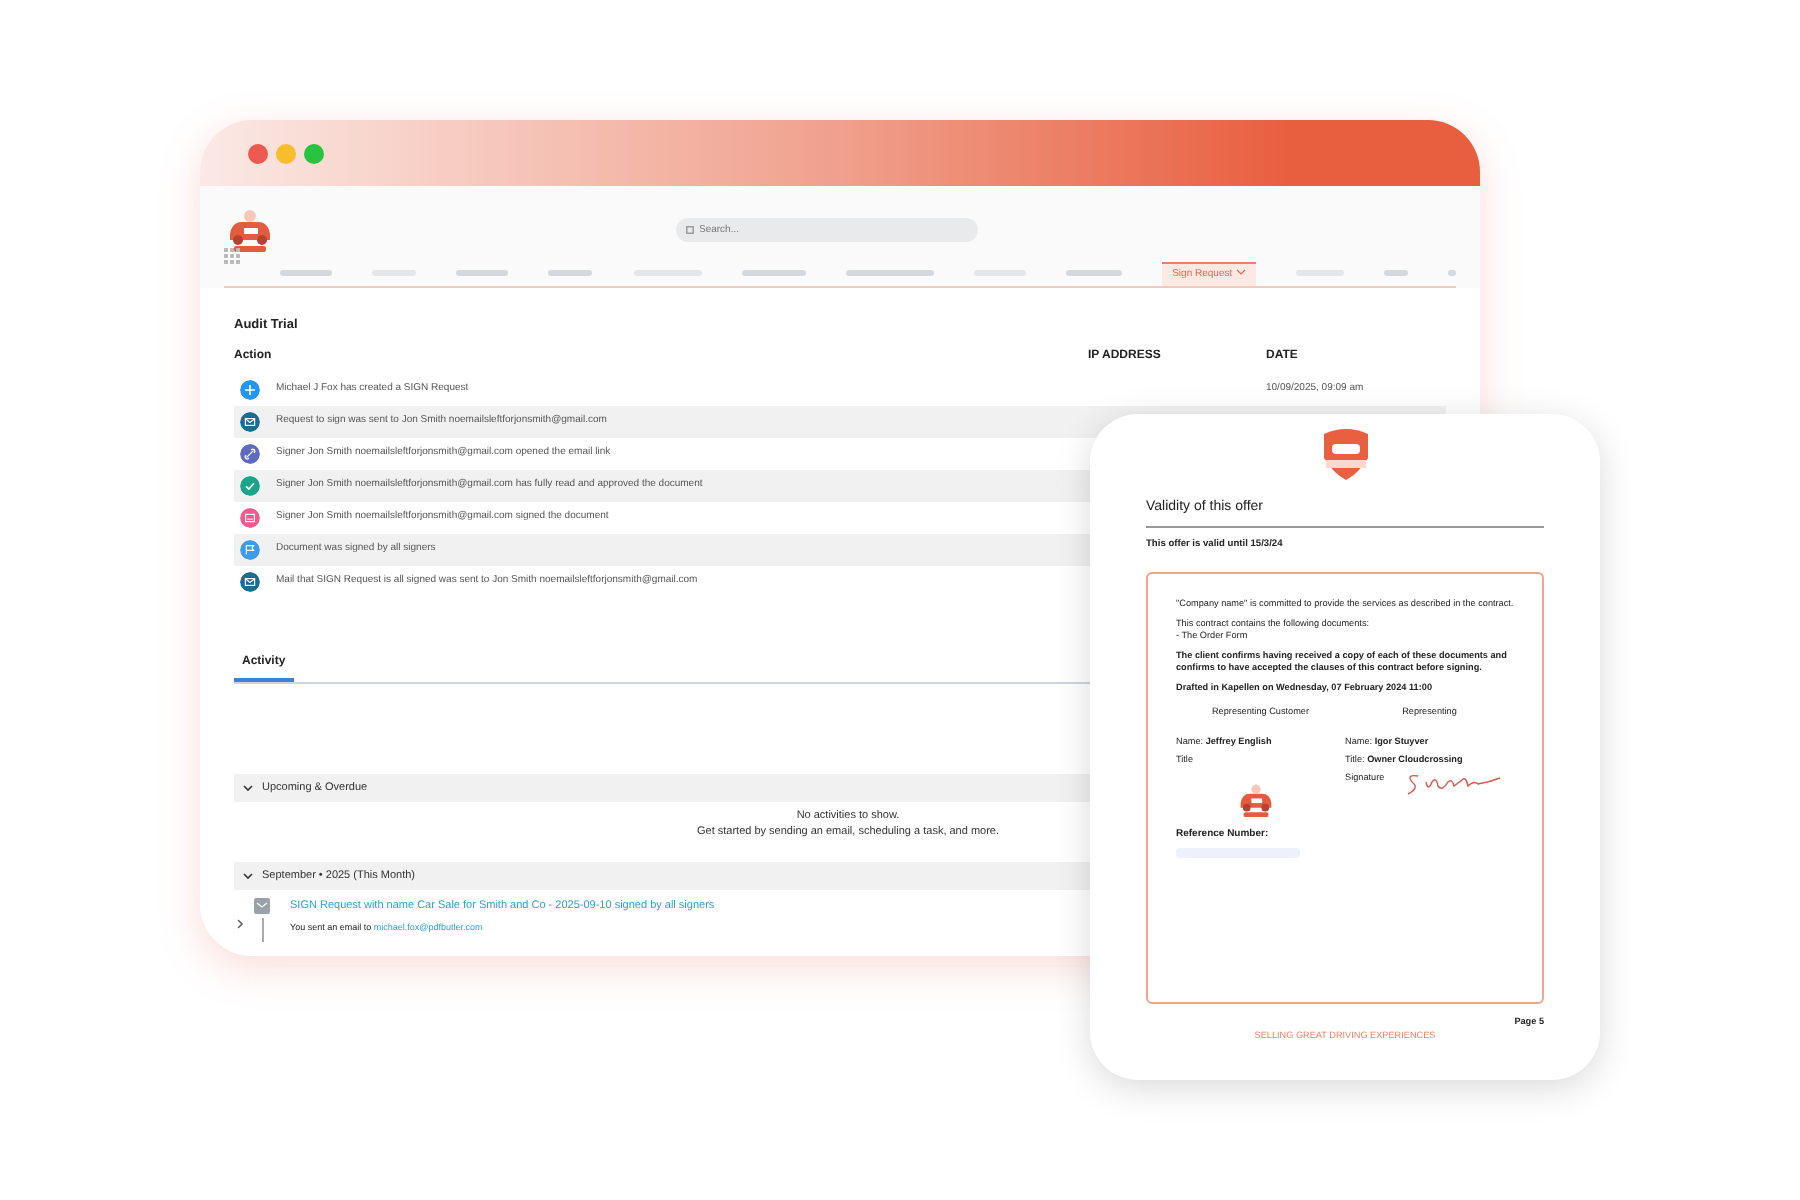 Image resolution: width=1800 pixels, height=1200 pixels. I want to click on email-icon, so click(262, 905).